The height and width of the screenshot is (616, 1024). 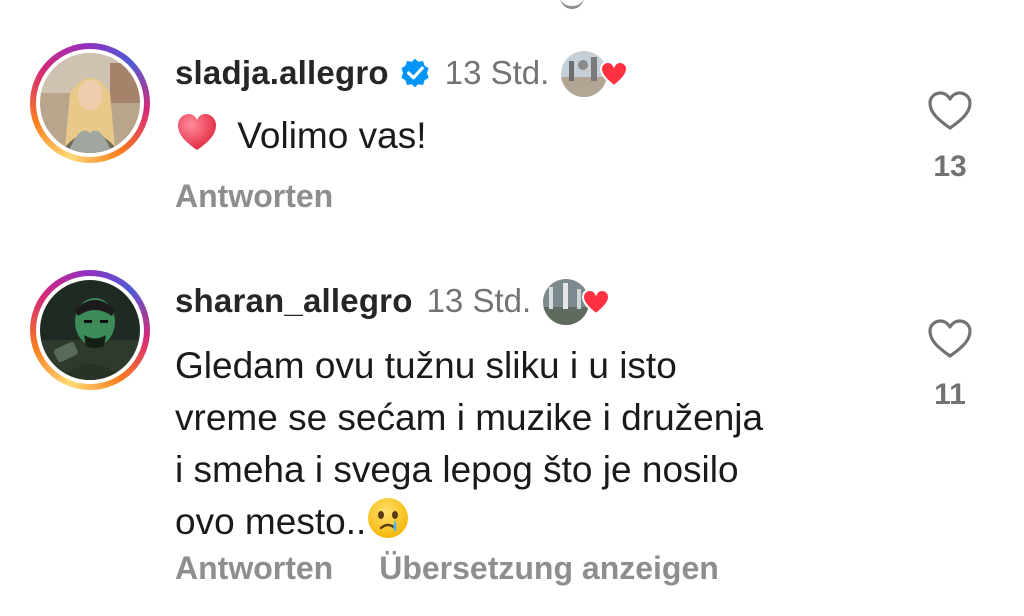 What do you see at coordinates (549, 568) in the screenshot?
I see `translate-button: Übersetzung anzeigen` at bounding box center [549, 568].